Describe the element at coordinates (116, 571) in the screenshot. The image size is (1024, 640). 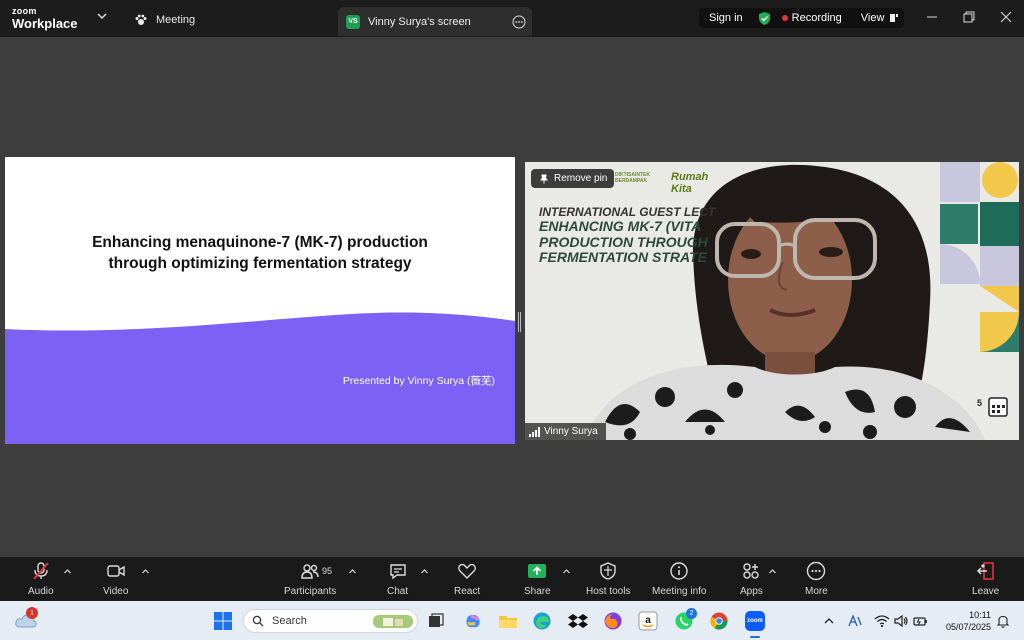
I see `video-camera-icon` at that location.